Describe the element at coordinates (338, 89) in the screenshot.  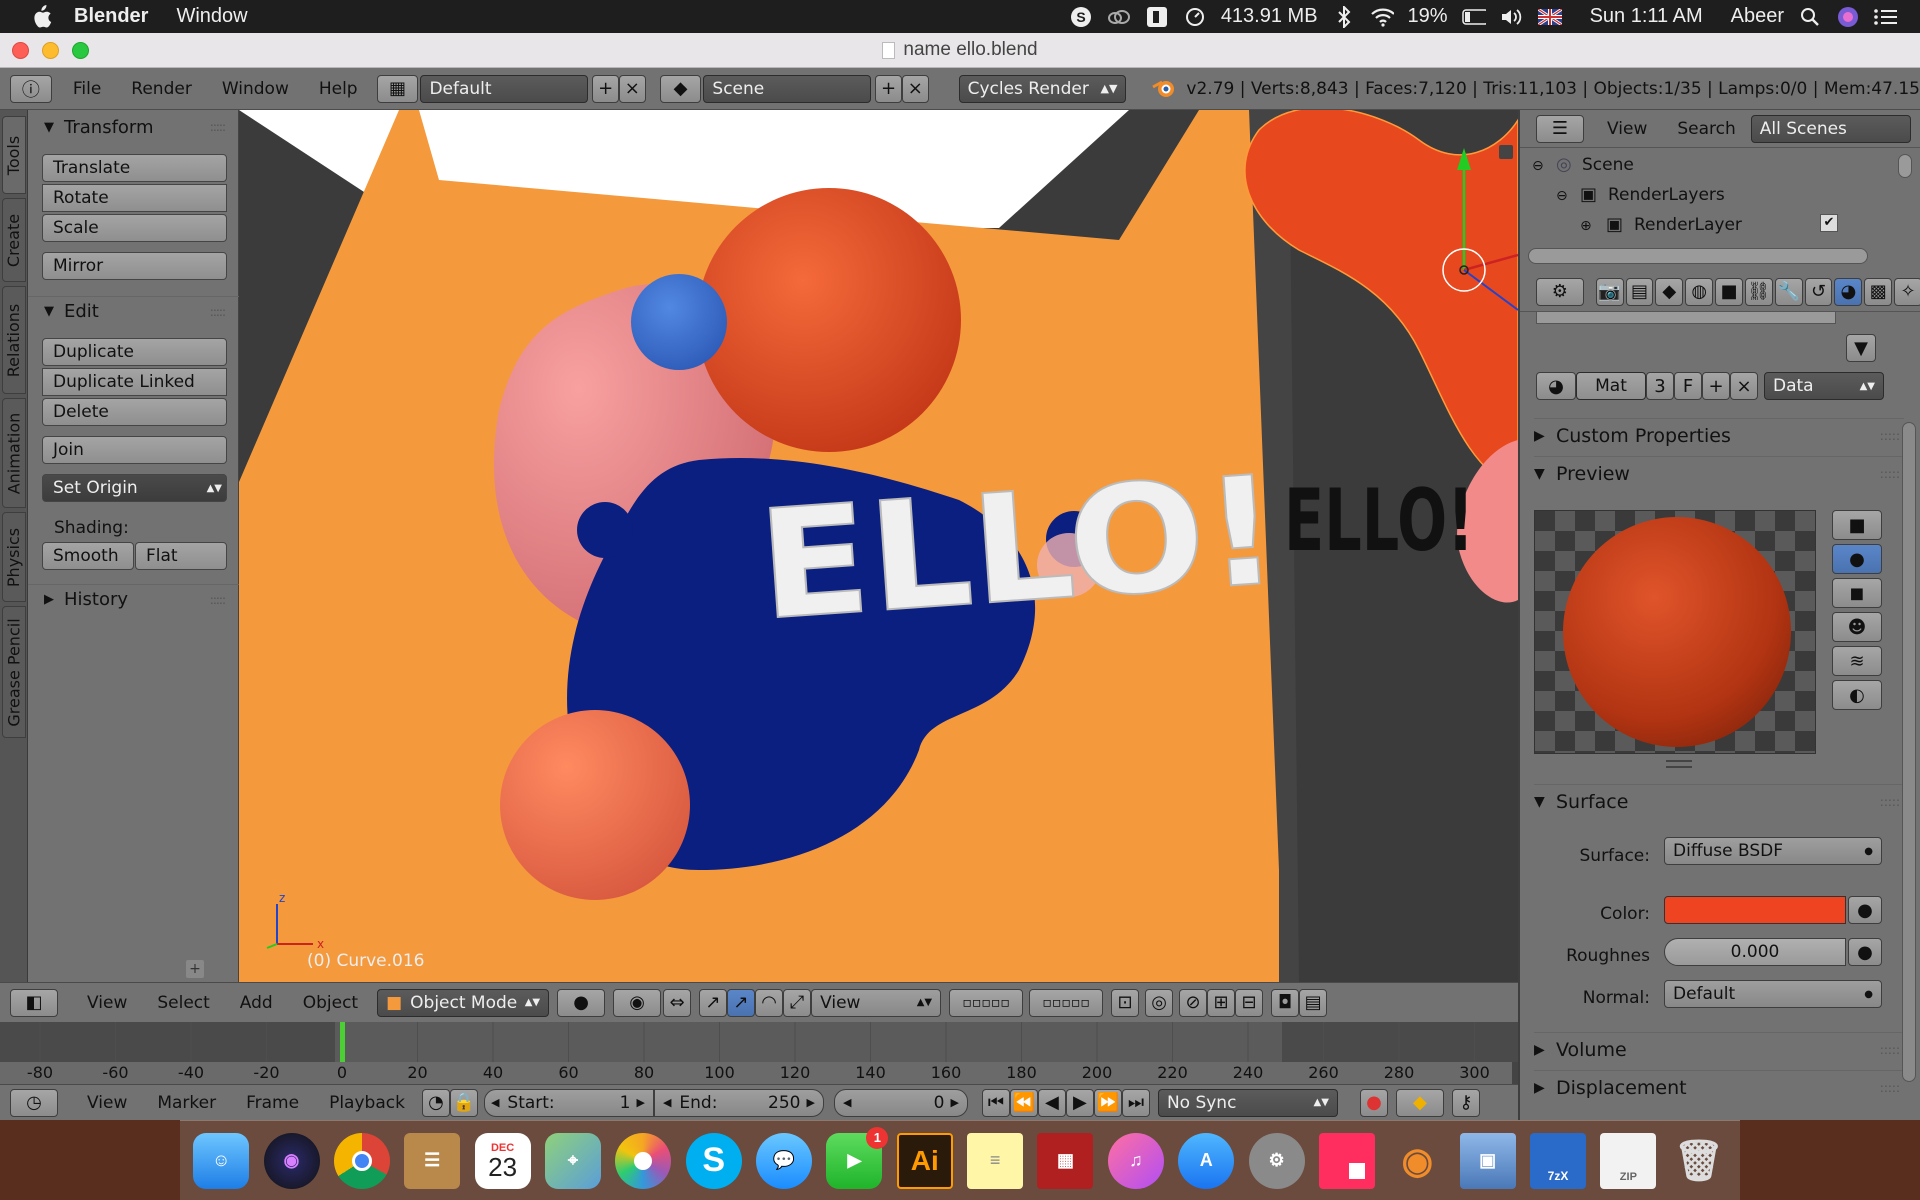
I see `menu-help: Help` at that location.